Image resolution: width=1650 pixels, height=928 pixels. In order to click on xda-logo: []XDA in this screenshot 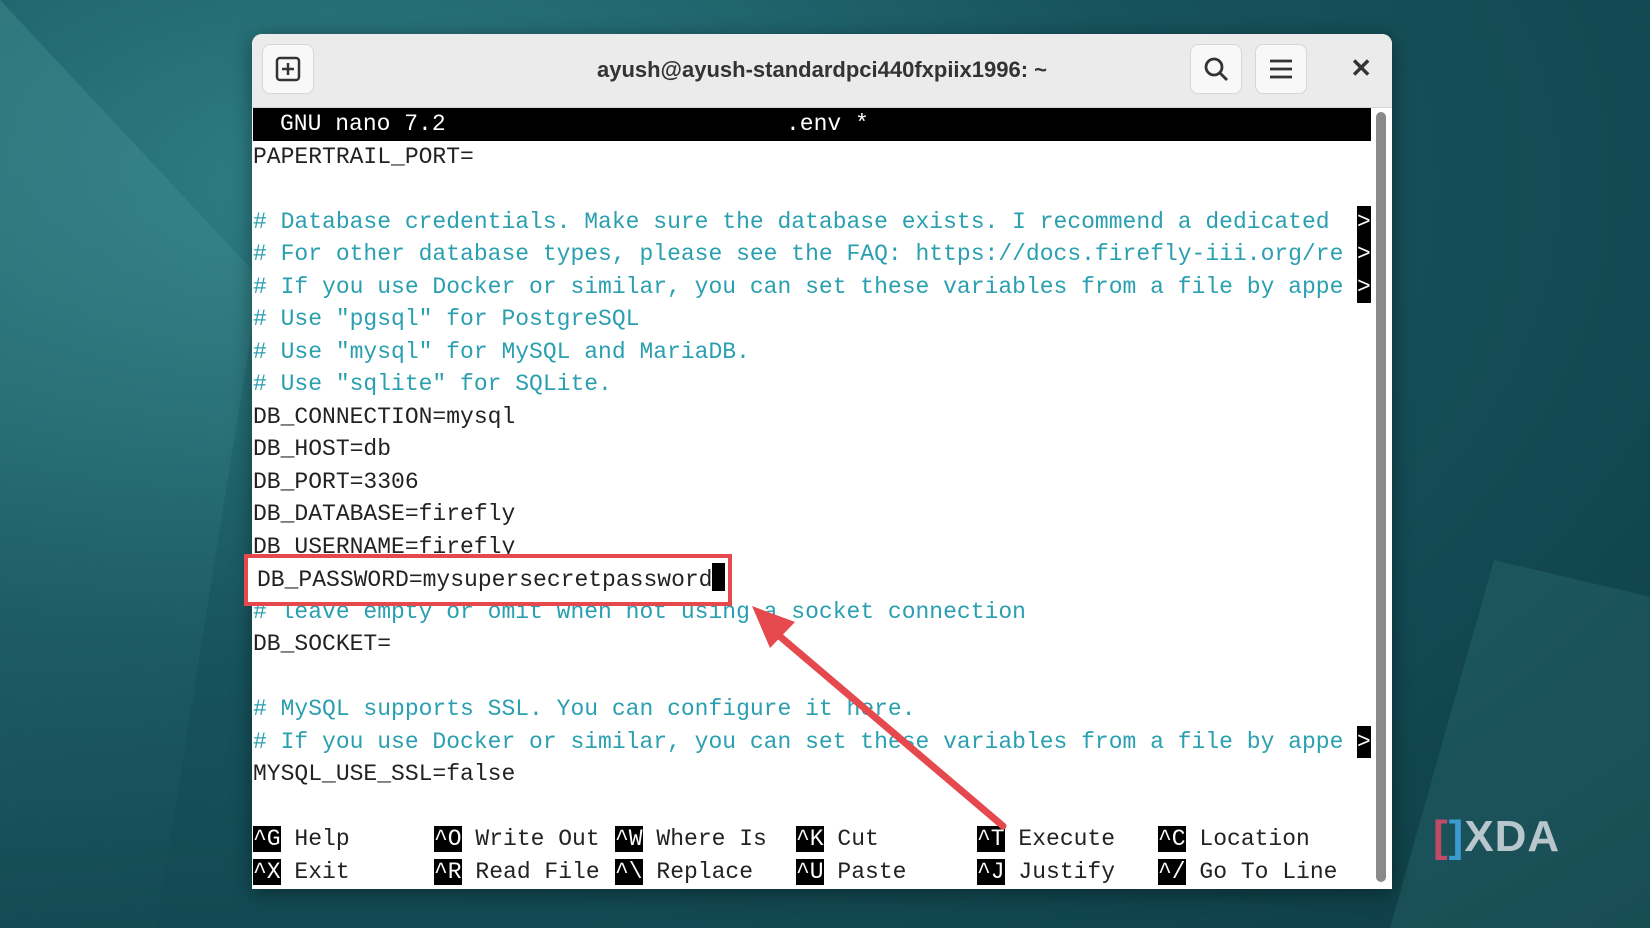, I will do `click(1497, 836)`.